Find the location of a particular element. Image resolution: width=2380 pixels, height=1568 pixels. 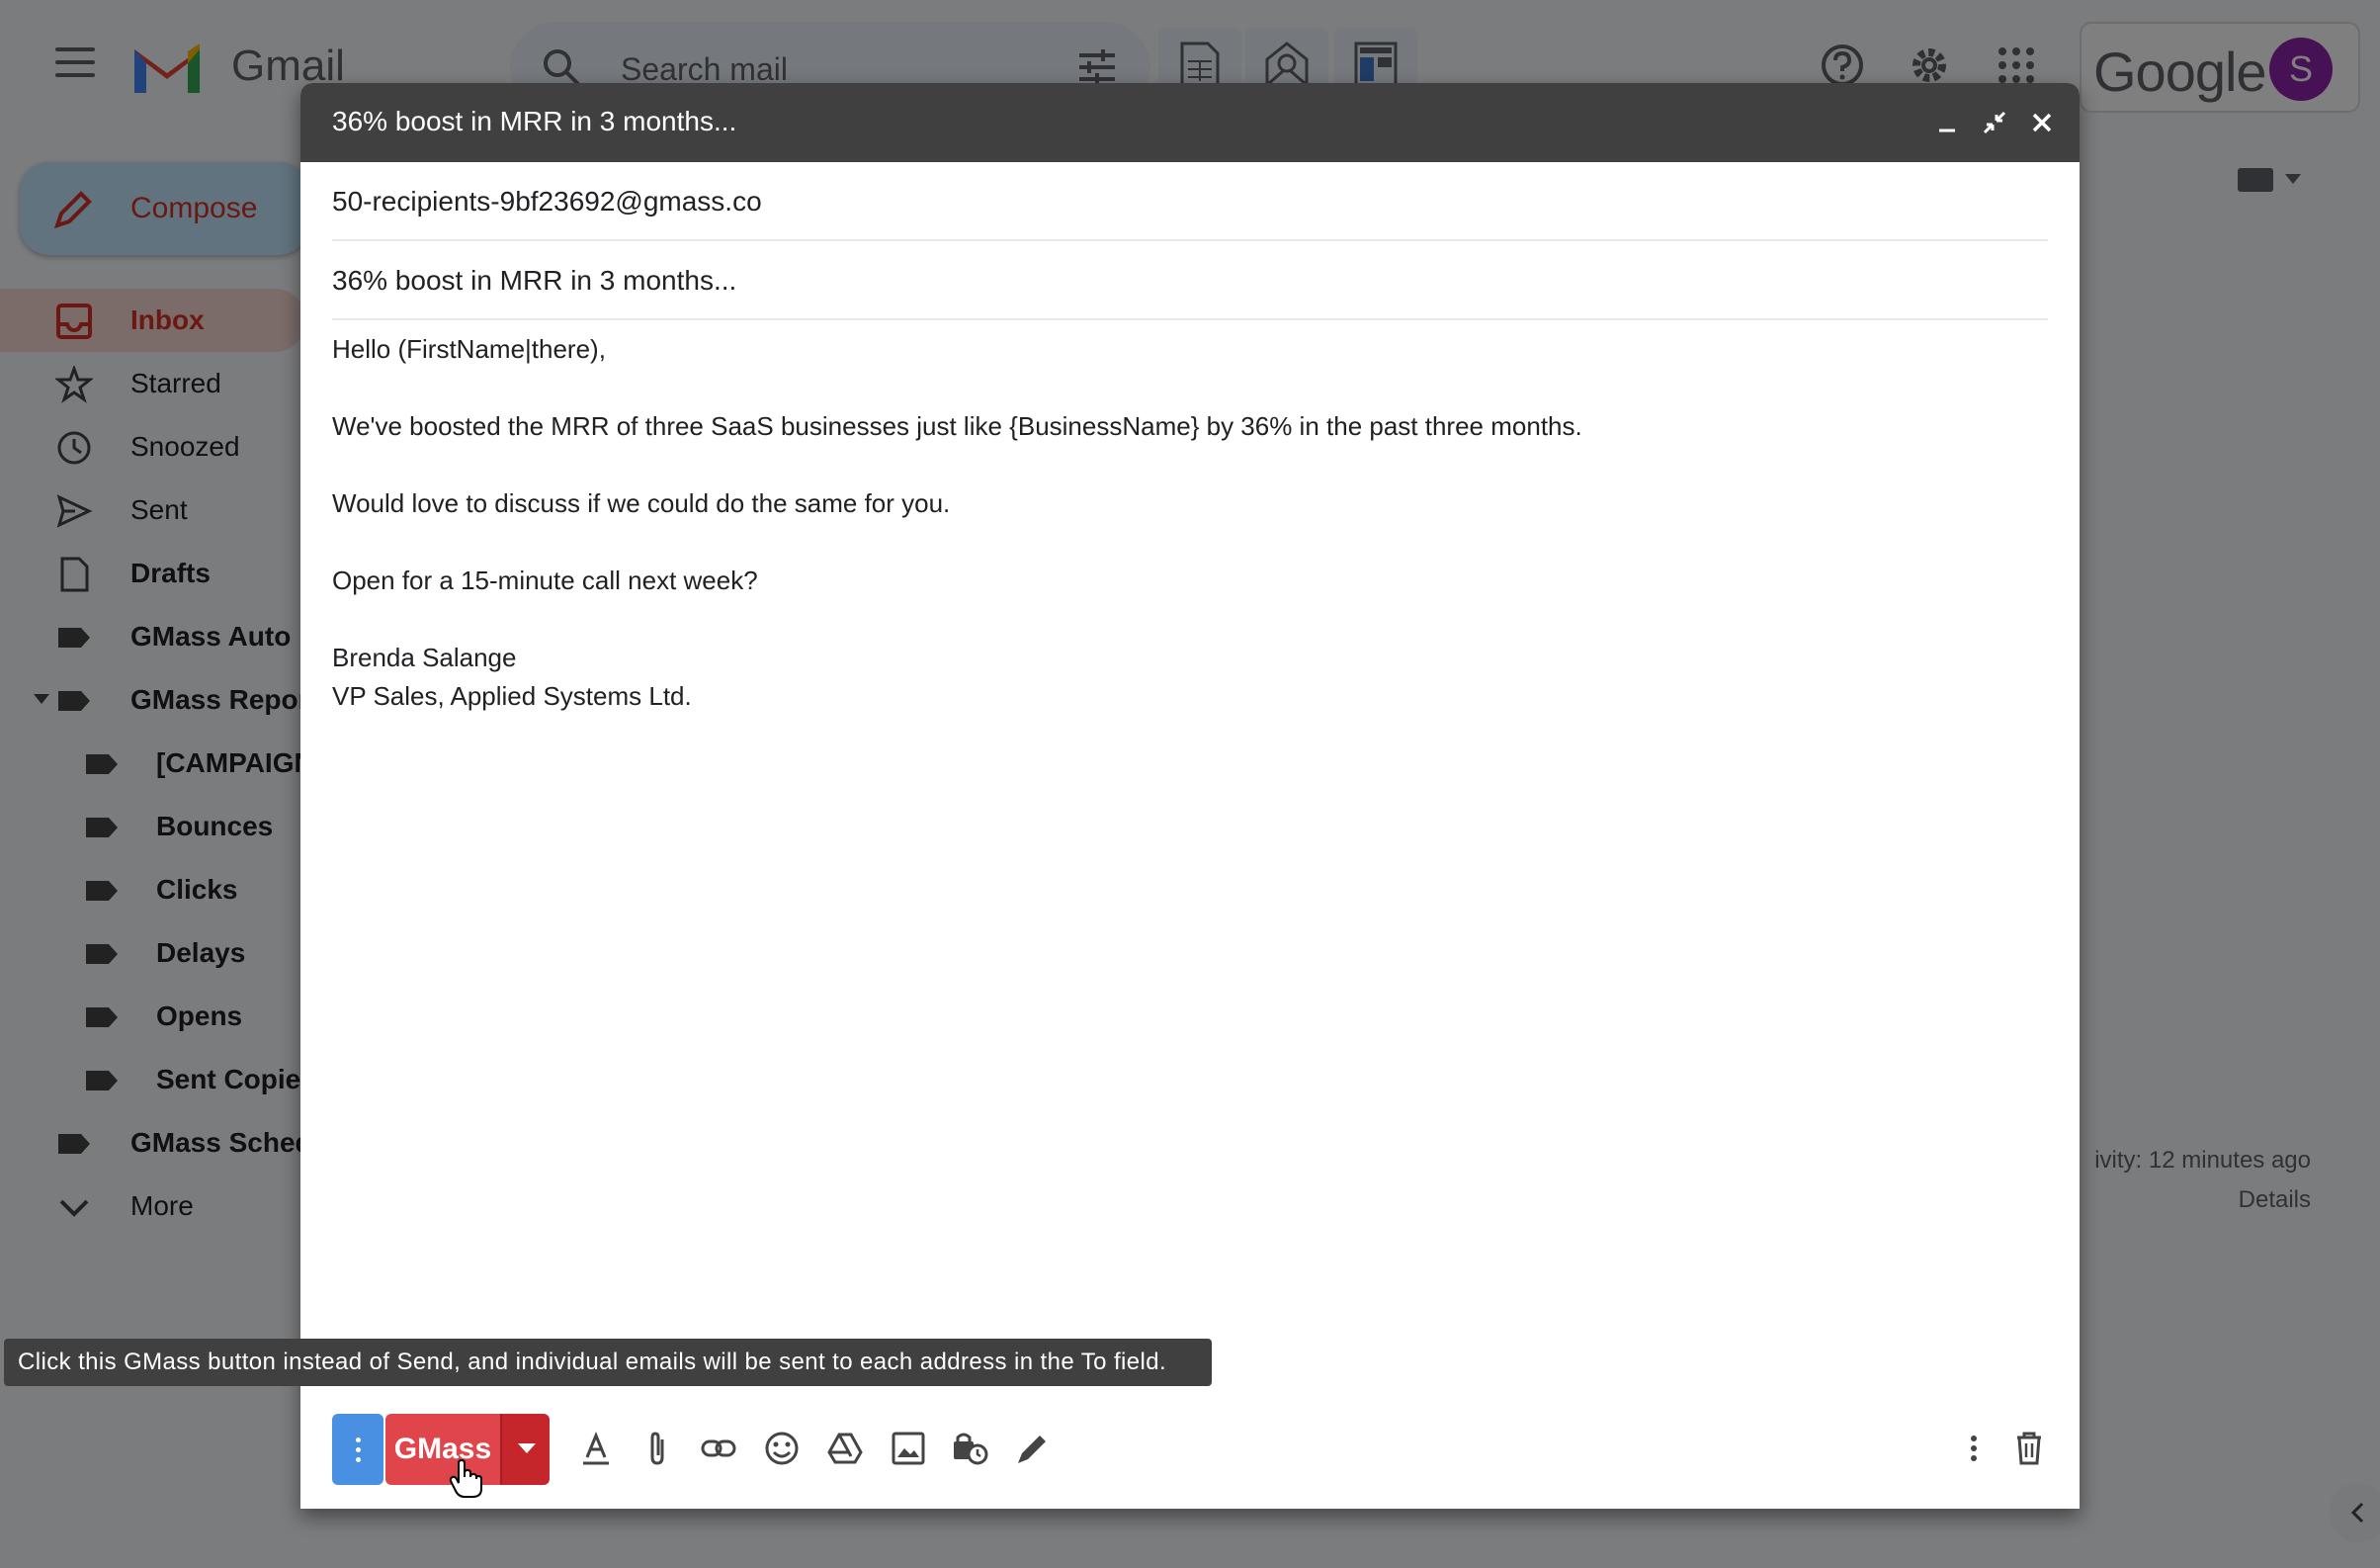

sidebar-item-sent: Sent is located at coordinates (153, 511).